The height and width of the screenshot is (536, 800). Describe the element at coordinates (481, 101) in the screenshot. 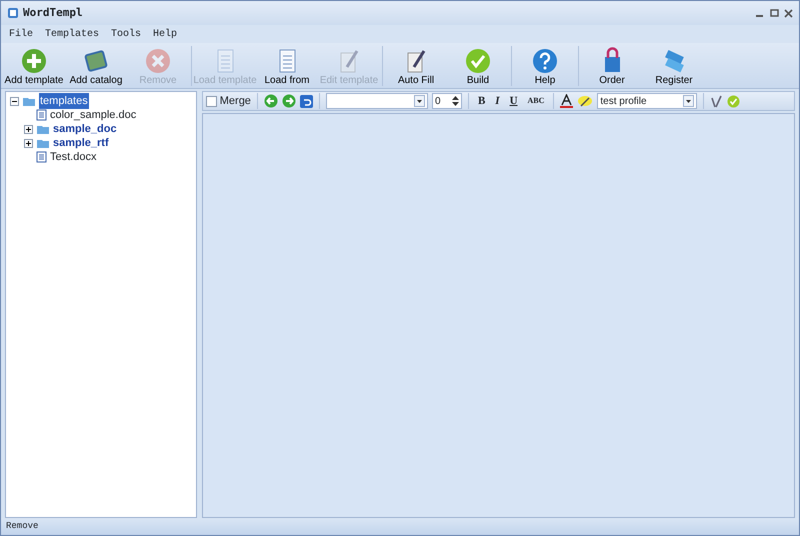

I see `bold-button: B` at that location.